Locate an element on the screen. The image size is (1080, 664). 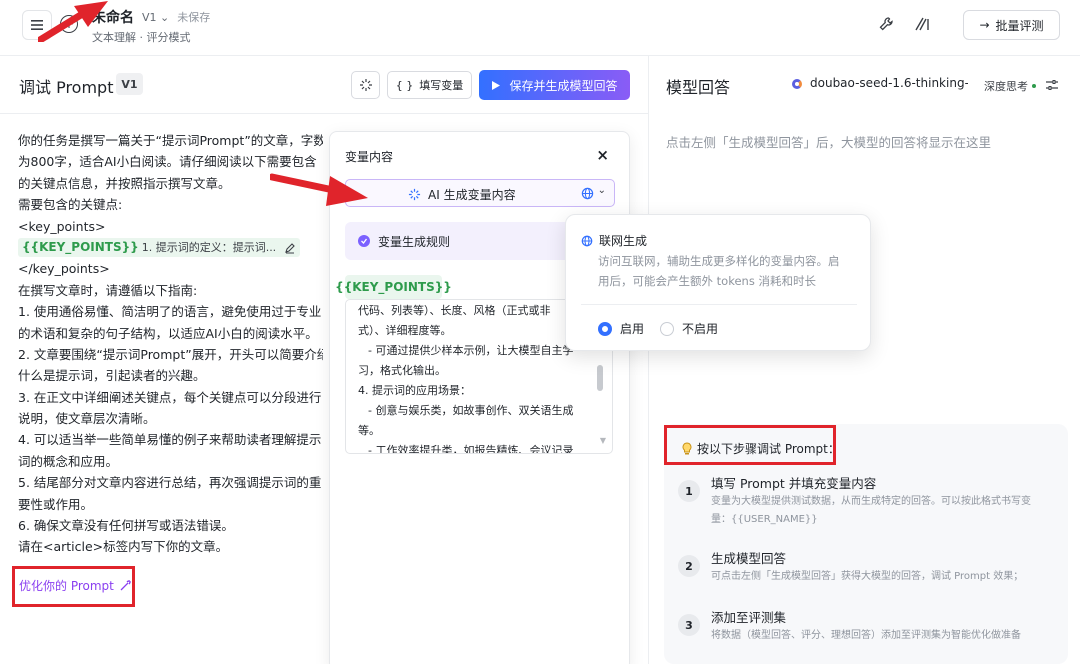
deep-think-label: 深度思考 is located at coordinates (1006, 86).